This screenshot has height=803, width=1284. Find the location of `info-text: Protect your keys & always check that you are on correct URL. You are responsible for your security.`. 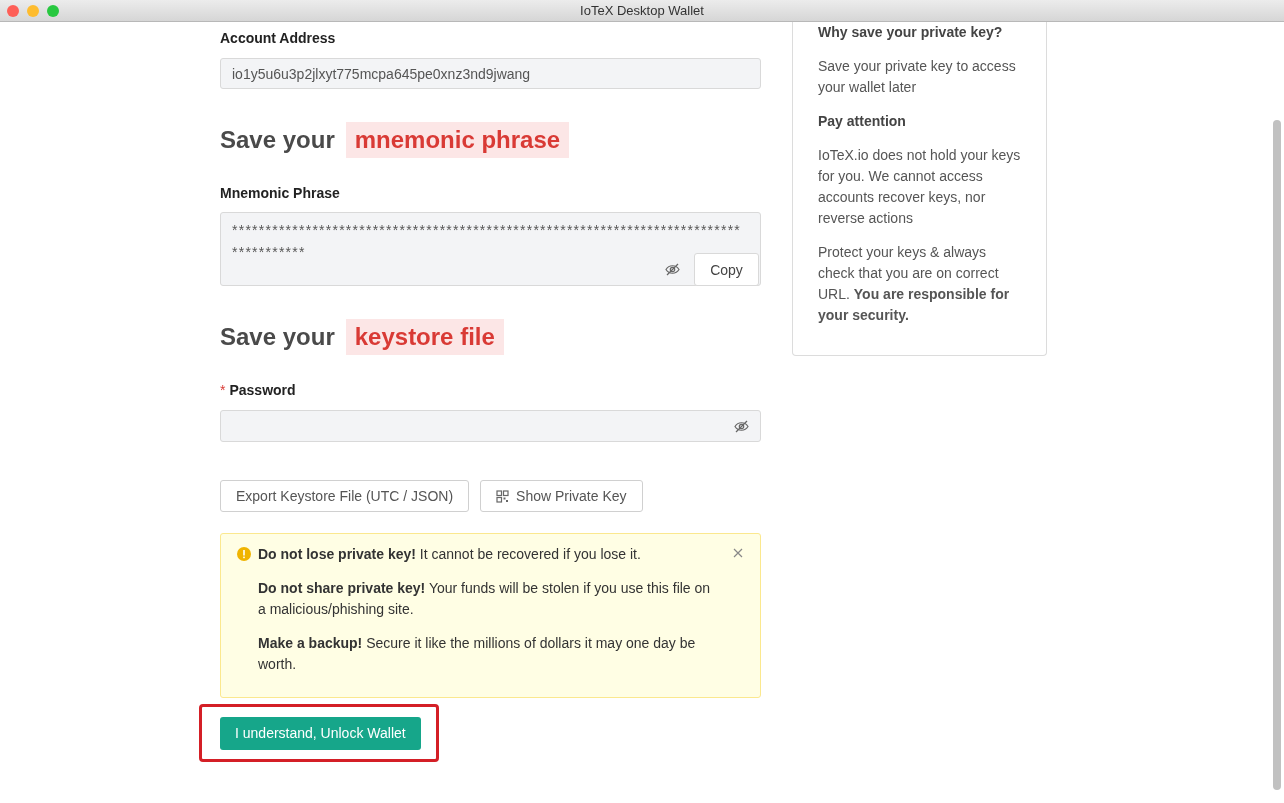

info-text: Protect your keys & always check that you are on correct URL. You are responsible for your security. is located at coordinates (914, 284).